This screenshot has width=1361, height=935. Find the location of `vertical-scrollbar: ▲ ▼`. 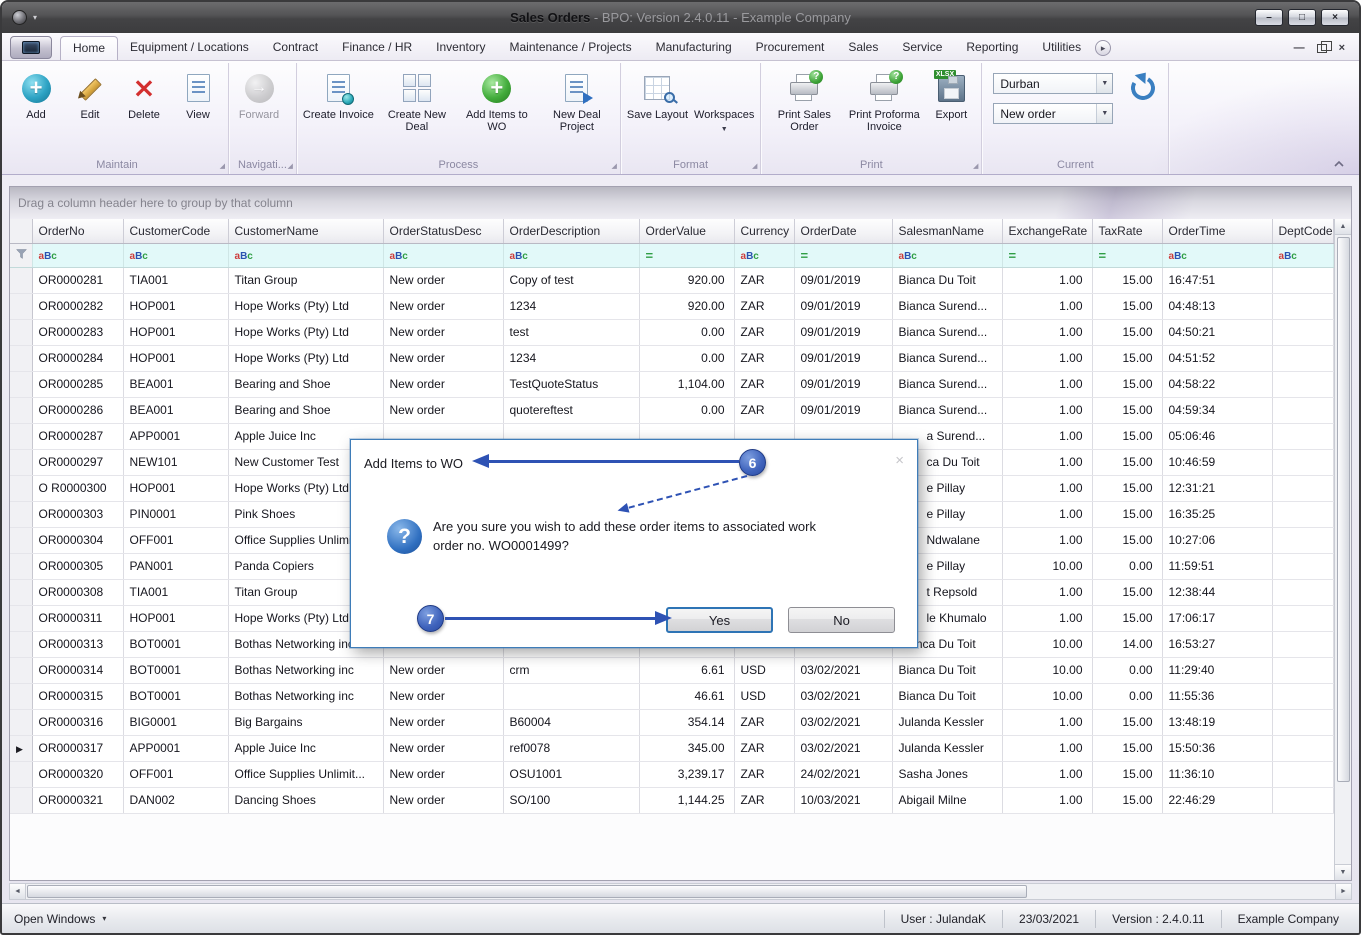

vertical-scrollbar: ▲ ▼ is located at coordinates (1342, 549).